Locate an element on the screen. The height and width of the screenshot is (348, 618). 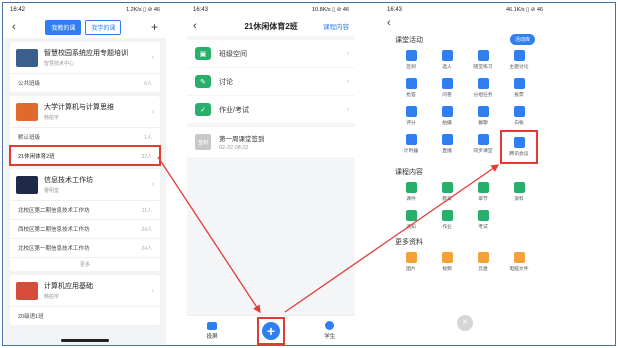
course-header: 智慧校园系统应用专题培训 智慧技术中心 › is located at coordinates (85, 57).